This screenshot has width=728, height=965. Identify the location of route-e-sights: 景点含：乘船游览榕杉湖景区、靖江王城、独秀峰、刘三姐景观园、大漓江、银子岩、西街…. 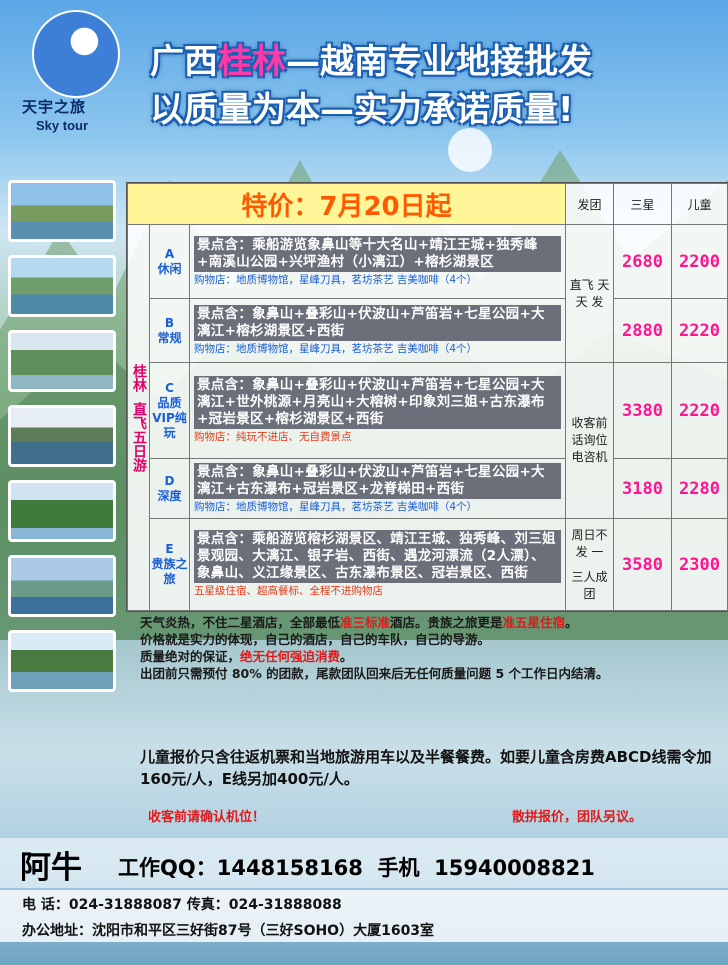
(378, 556).